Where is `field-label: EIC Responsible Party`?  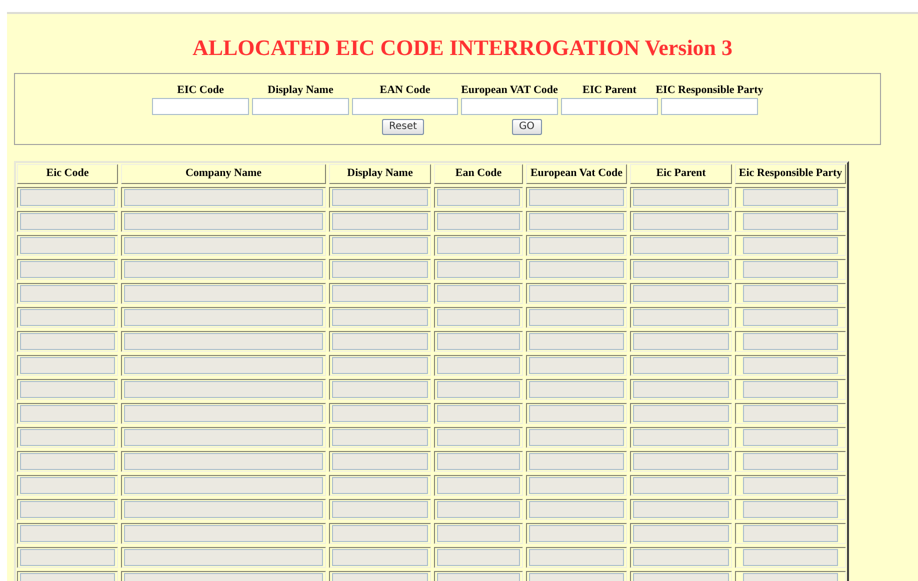
field-label: EIC Responsible Party is located at coordinates (710, 89).